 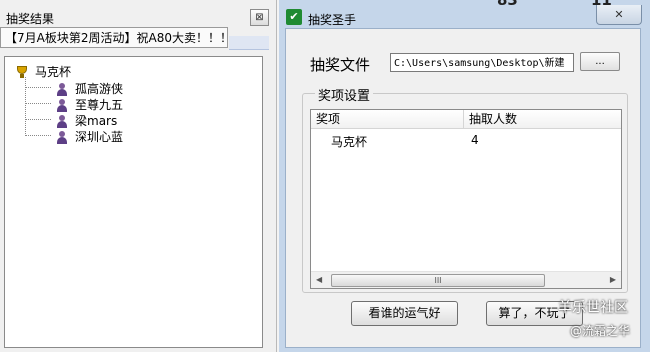 What do you see at coordinates (387, 119) in the screenshot?
I see `column-header-prize: 奖项` at bounding box center [387, 119].